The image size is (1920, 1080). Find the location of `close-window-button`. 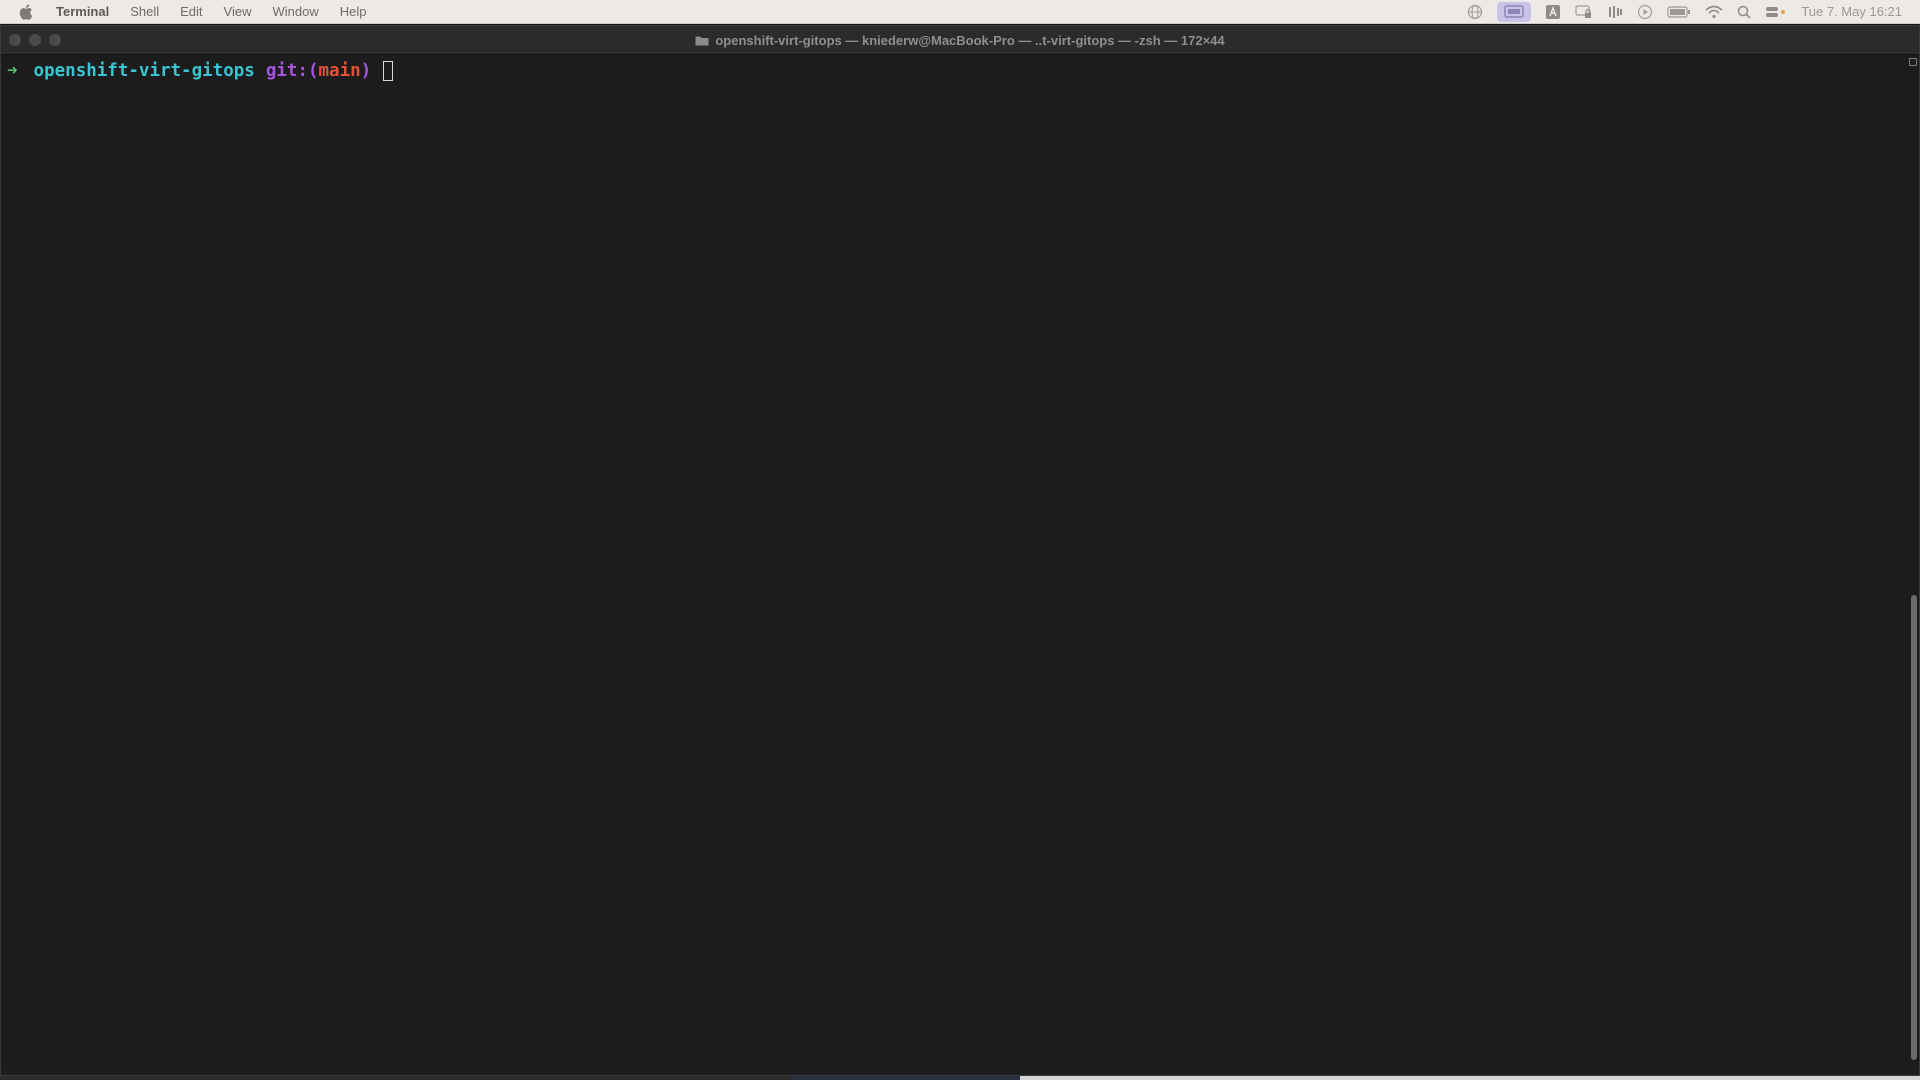

close-window-button is located at coordinates (15, 40).